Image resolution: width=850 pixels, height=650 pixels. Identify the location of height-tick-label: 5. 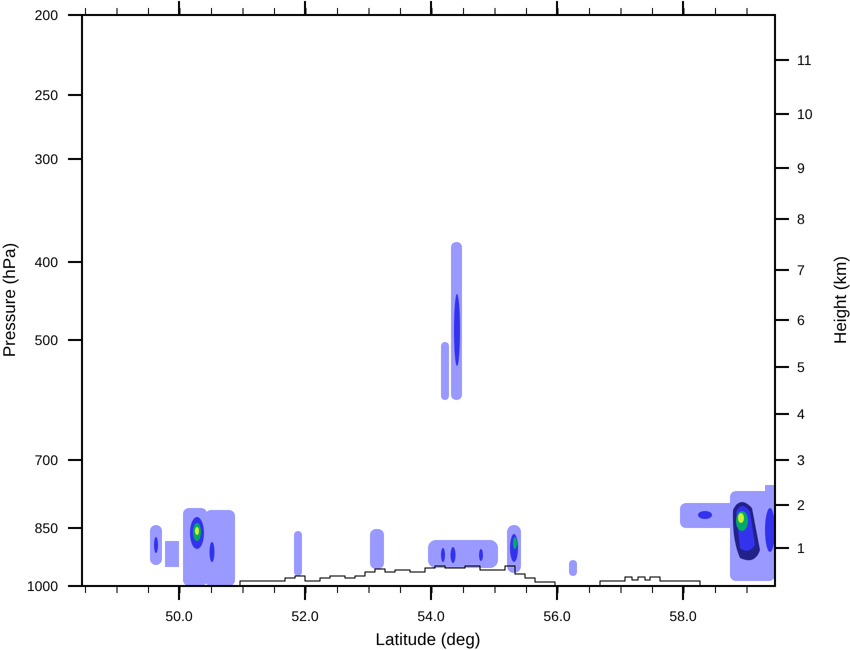
(801, 367).